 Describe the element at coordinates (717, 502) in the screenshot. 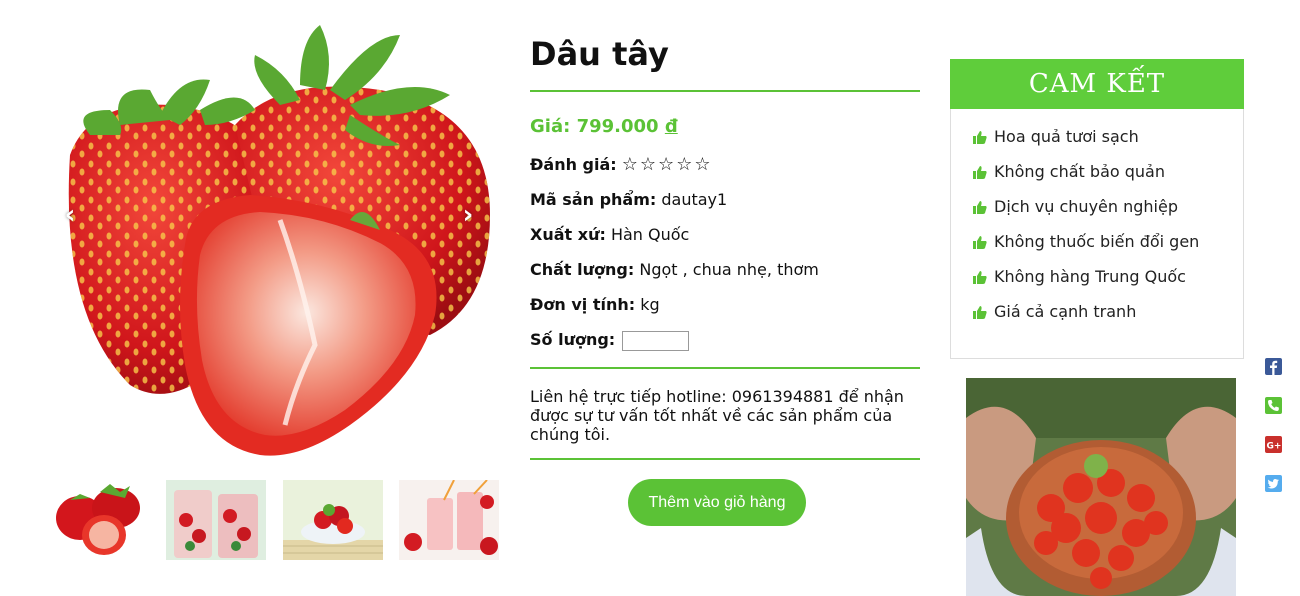

I see `add-to-cart-button: Thêm vào giỏ hàng` at that location.